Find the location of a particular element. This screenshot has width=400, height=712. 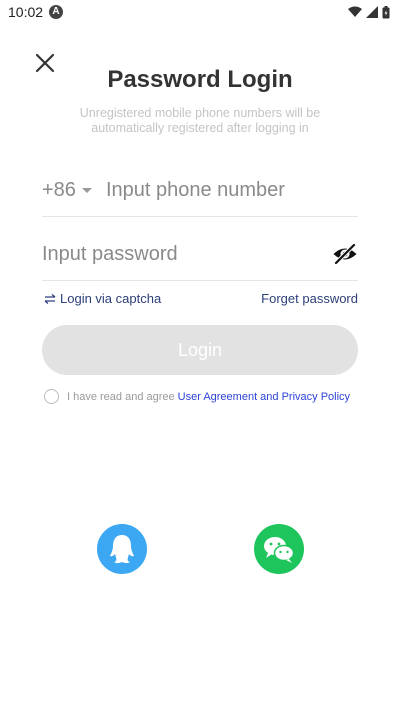

wifi-icon is located at coordinates (355, 11).